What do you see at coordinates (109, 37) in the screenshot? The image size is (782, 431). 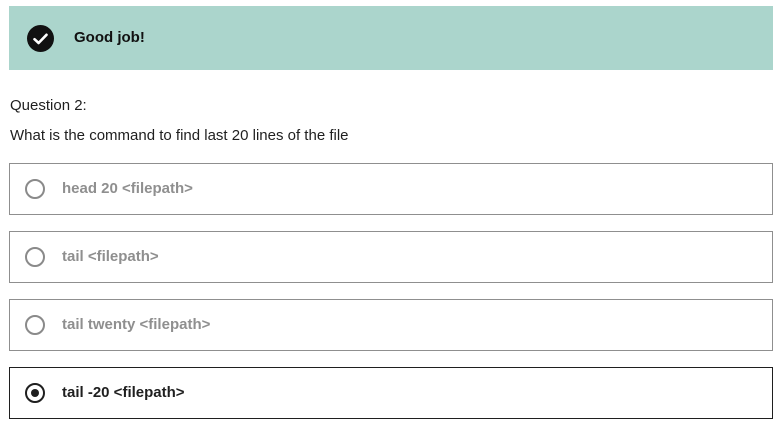 I see `feedback-message: Good job!` at bounding box center [109, 37].